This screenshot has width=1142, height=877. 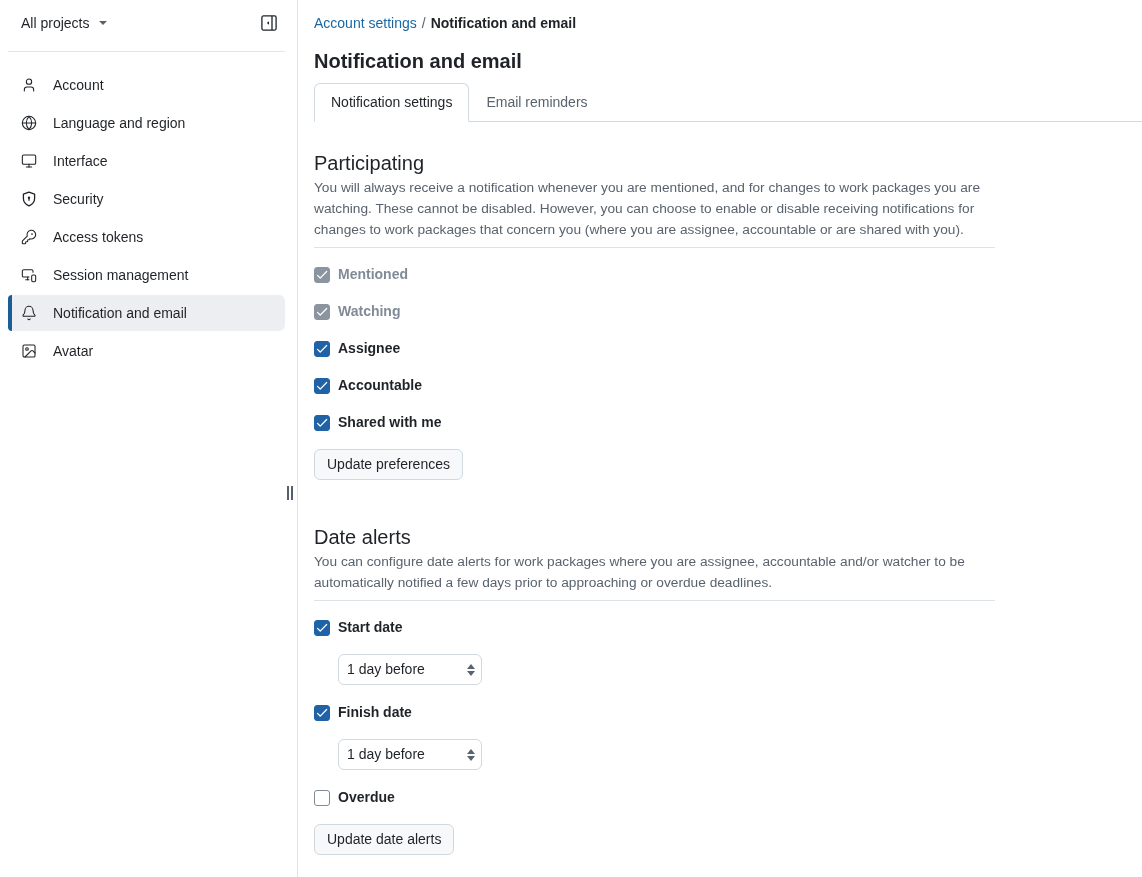 I want to click on checkbox-label: Start date, so click(x=370, y=627).